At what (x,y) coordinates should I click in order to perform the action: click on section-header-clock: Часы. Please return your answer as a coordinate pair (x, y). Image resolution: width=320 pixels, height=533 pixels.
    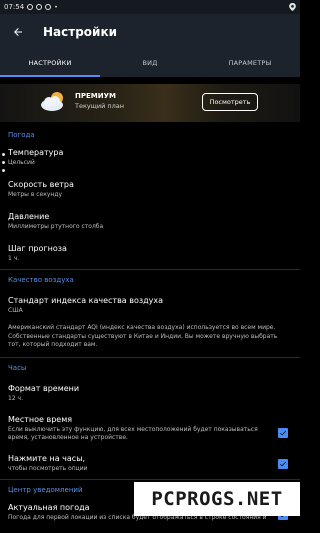
    Looking at the image, I should click on (17, 367).